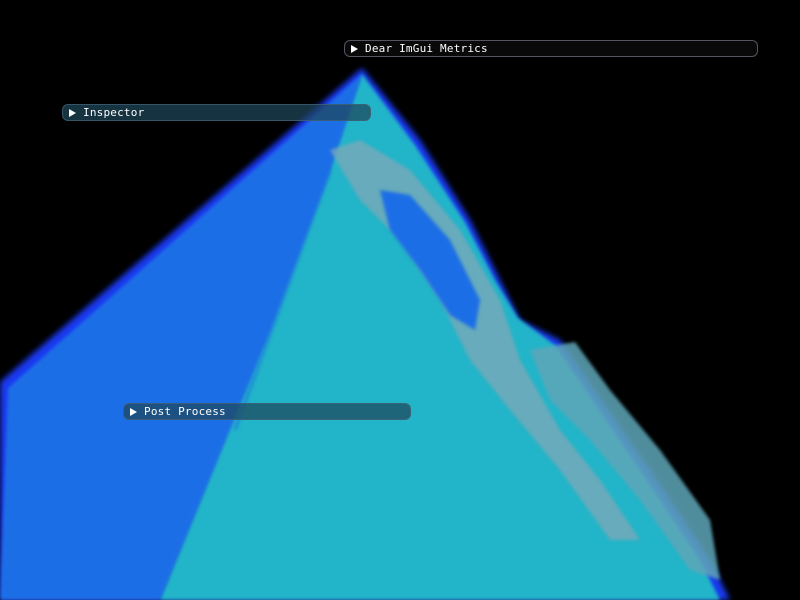  I want to click on window-inspector: Inspector, so click(216, 112).